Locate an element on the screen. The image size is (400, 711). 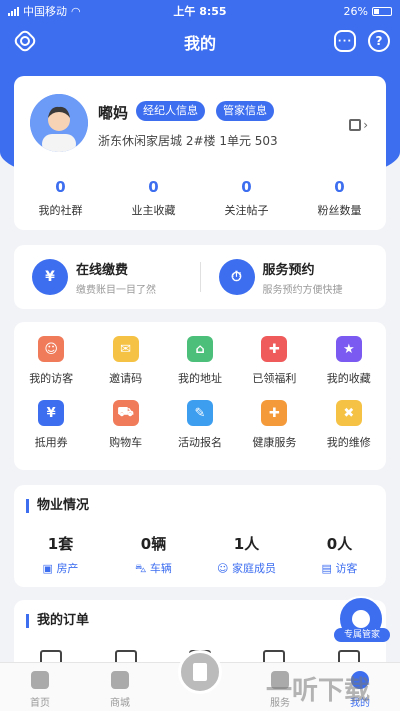
butler-info-tag: 管家信息 is located at coordinates (245, 111).